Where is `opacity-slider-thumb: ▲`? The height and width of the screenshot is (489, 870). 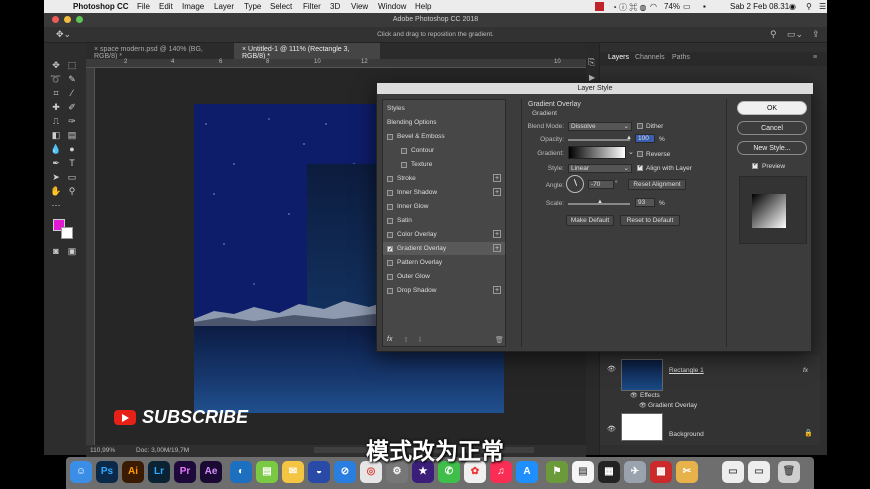 opacity-slider-thumb: ▲ is located at coordinates (629, 138).